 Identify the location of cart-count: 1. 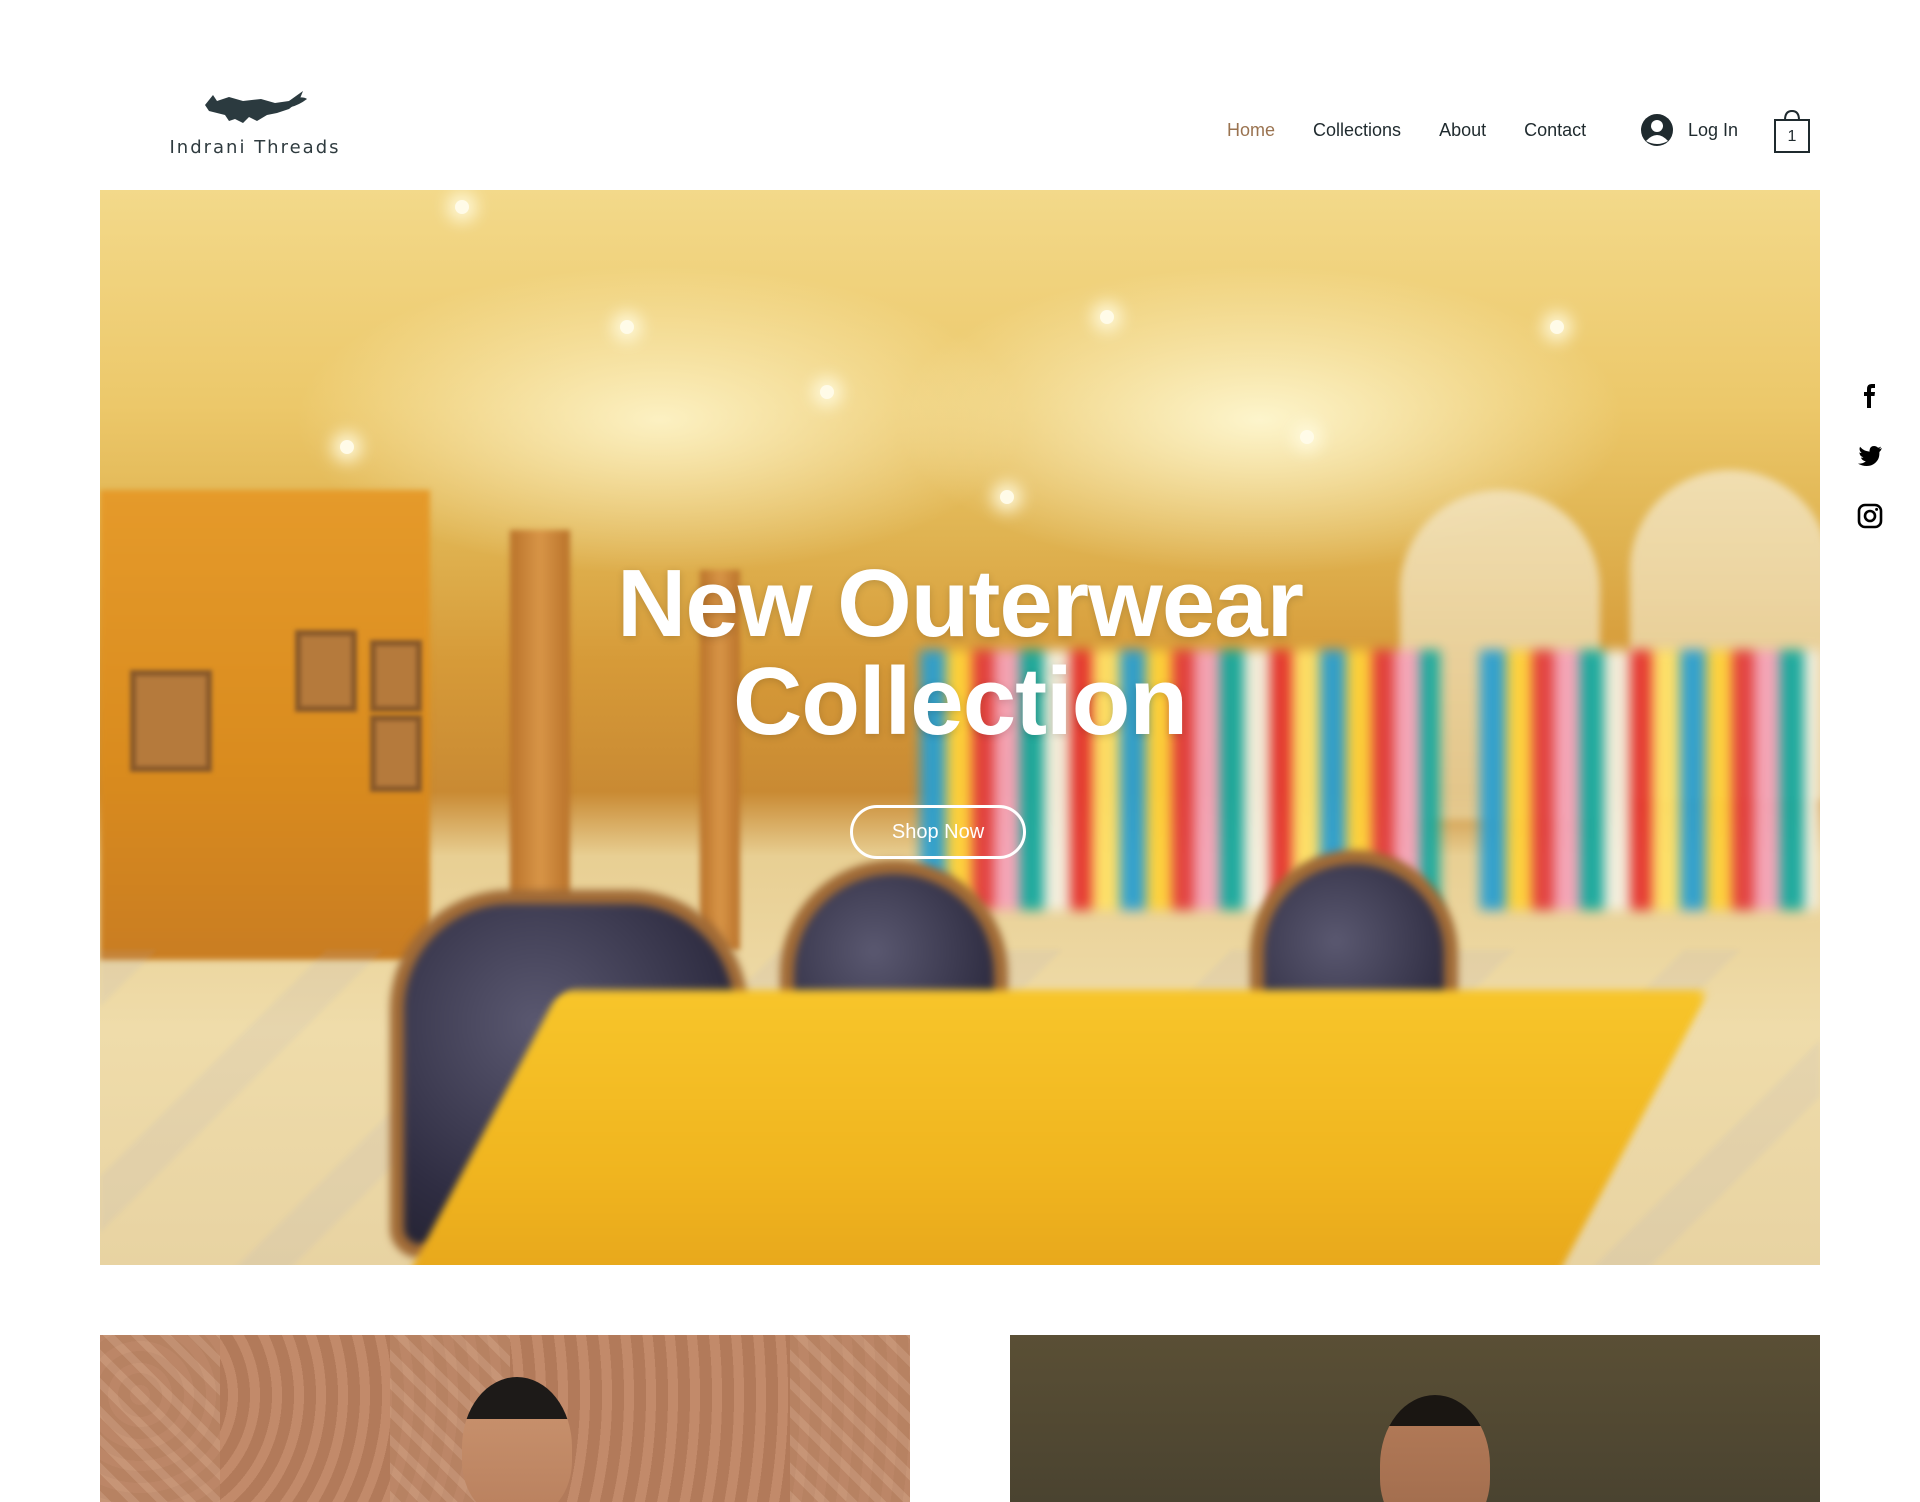
(1792, 136).